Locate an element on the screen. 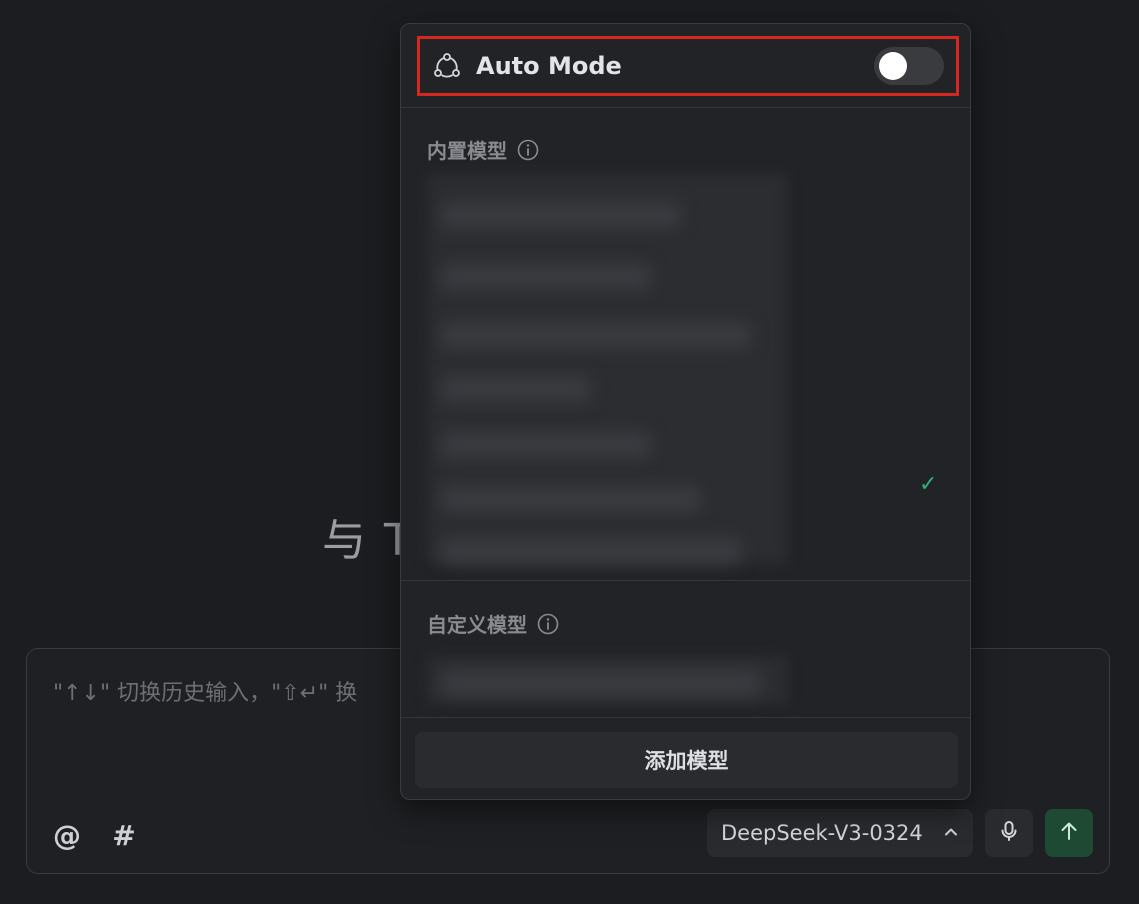  at-icon: @ is located at coordinates (67, 835).